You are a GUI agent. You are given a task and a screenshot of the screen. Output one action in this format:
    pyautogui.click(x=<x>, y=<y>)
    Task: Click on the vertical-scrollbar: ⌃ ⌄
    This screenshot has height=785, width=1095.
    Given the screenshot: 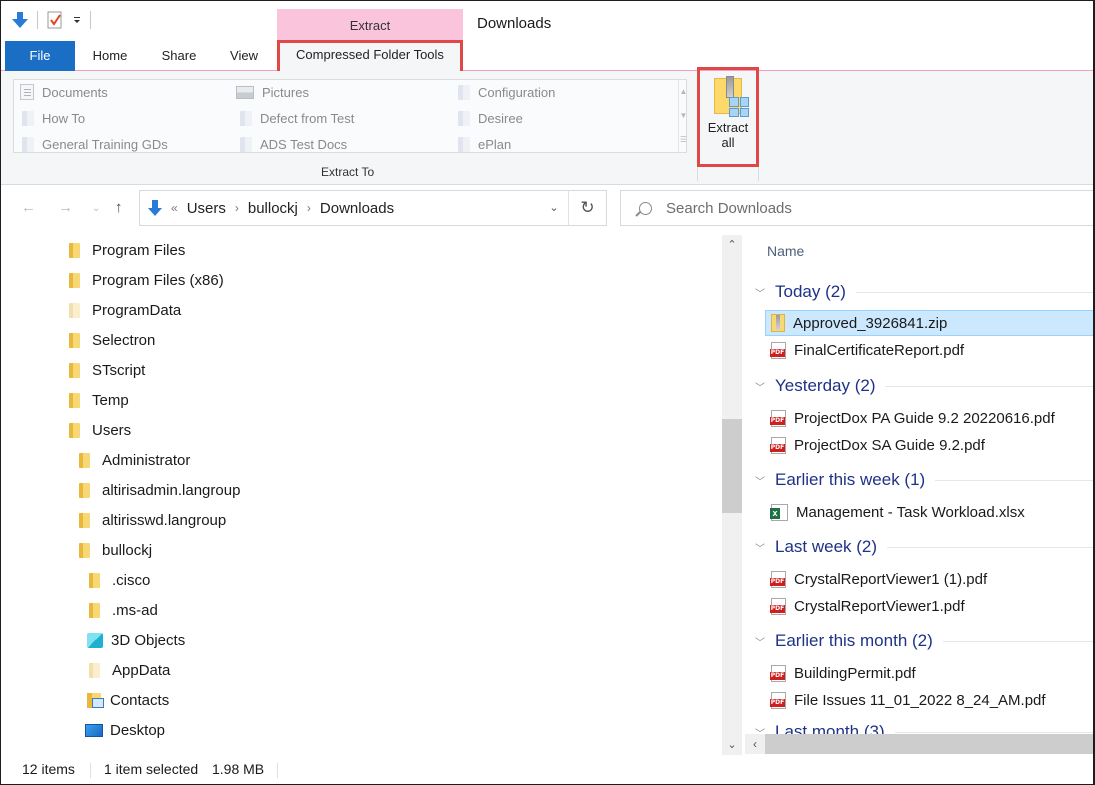 What is the action you would take?
    pyautogui.click(x=732, y=495)
    